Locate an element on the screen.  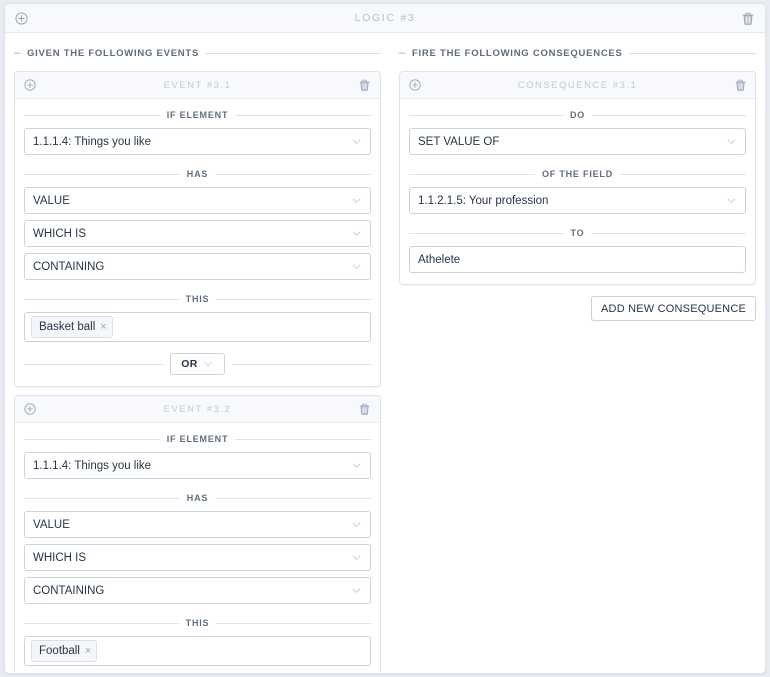
events-section-rule is located at coordinates (293, 53).